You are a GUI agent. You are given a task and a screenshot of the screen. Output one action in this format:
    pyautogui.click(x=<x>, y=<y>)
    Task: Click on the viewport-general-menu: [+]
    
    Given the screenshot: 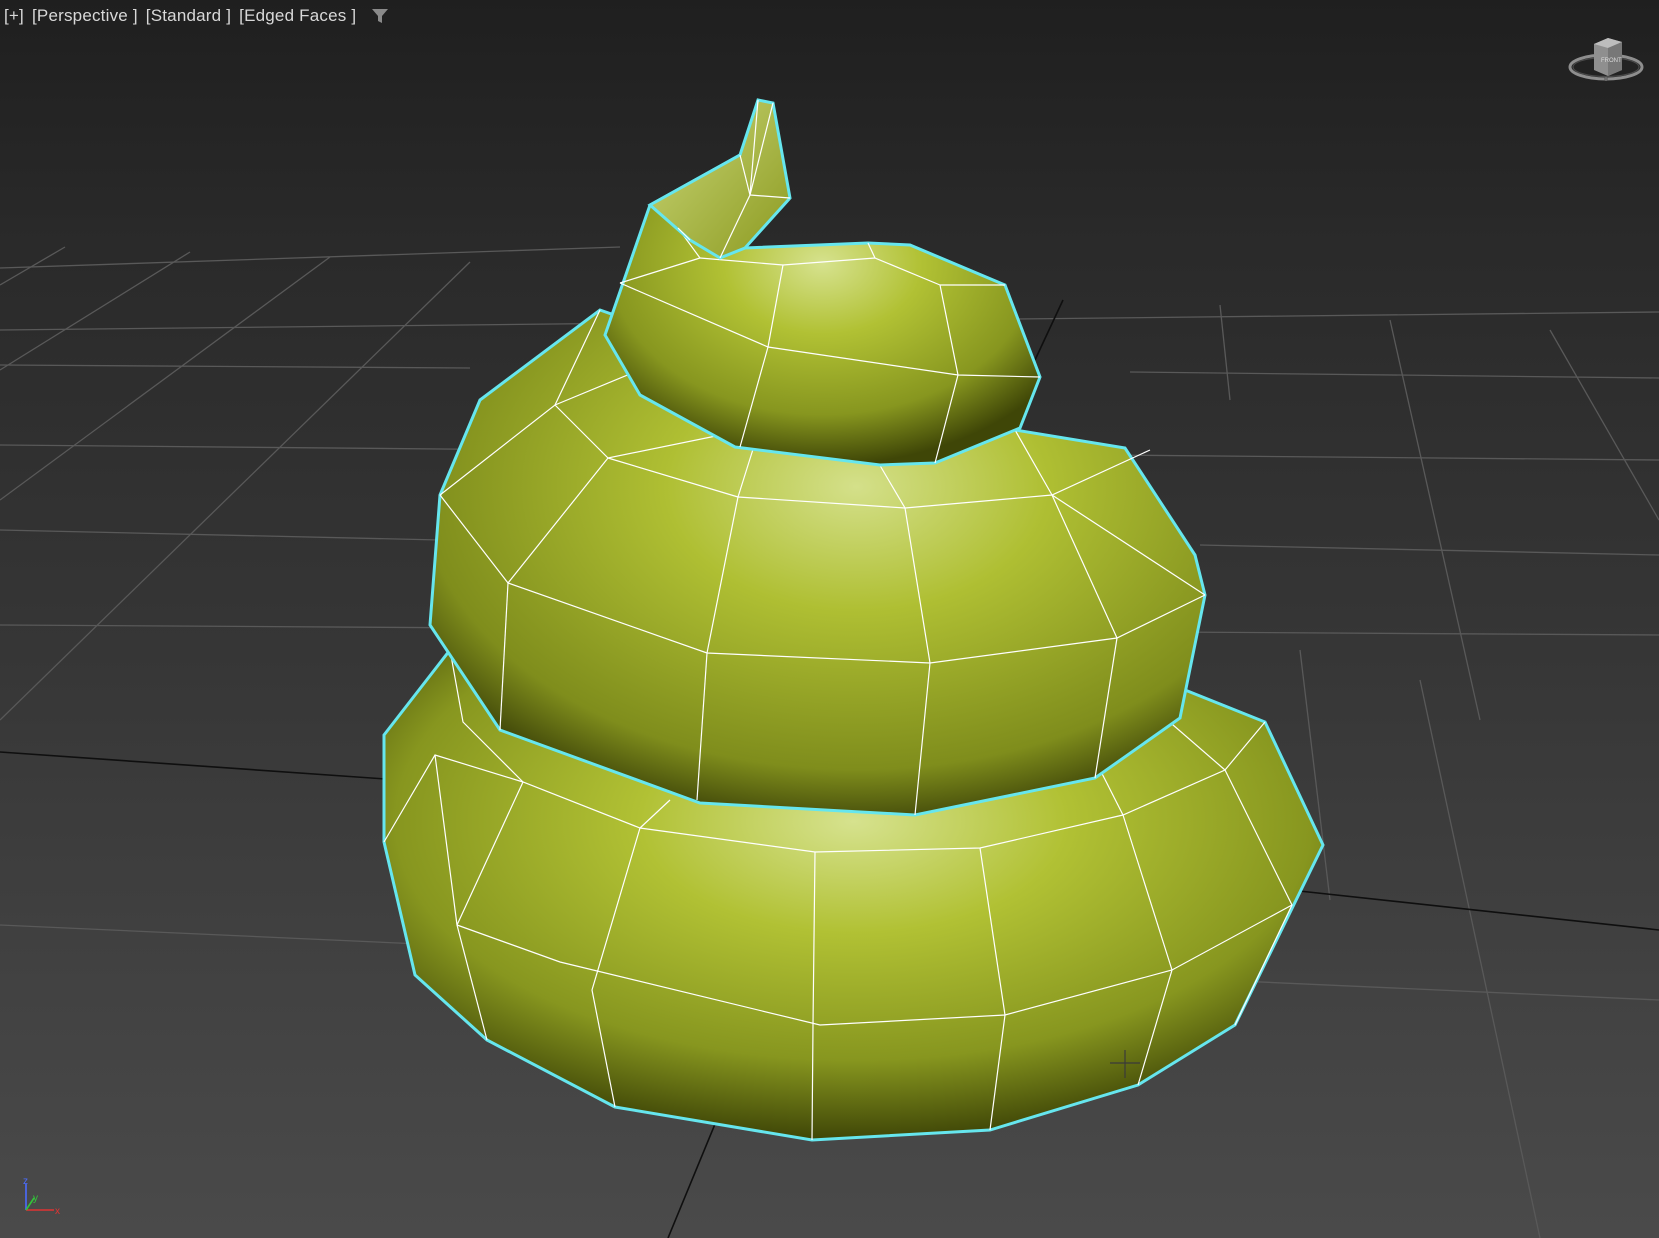 What is the action you would take?
    pyautogui.click(x=14, y=16)
    